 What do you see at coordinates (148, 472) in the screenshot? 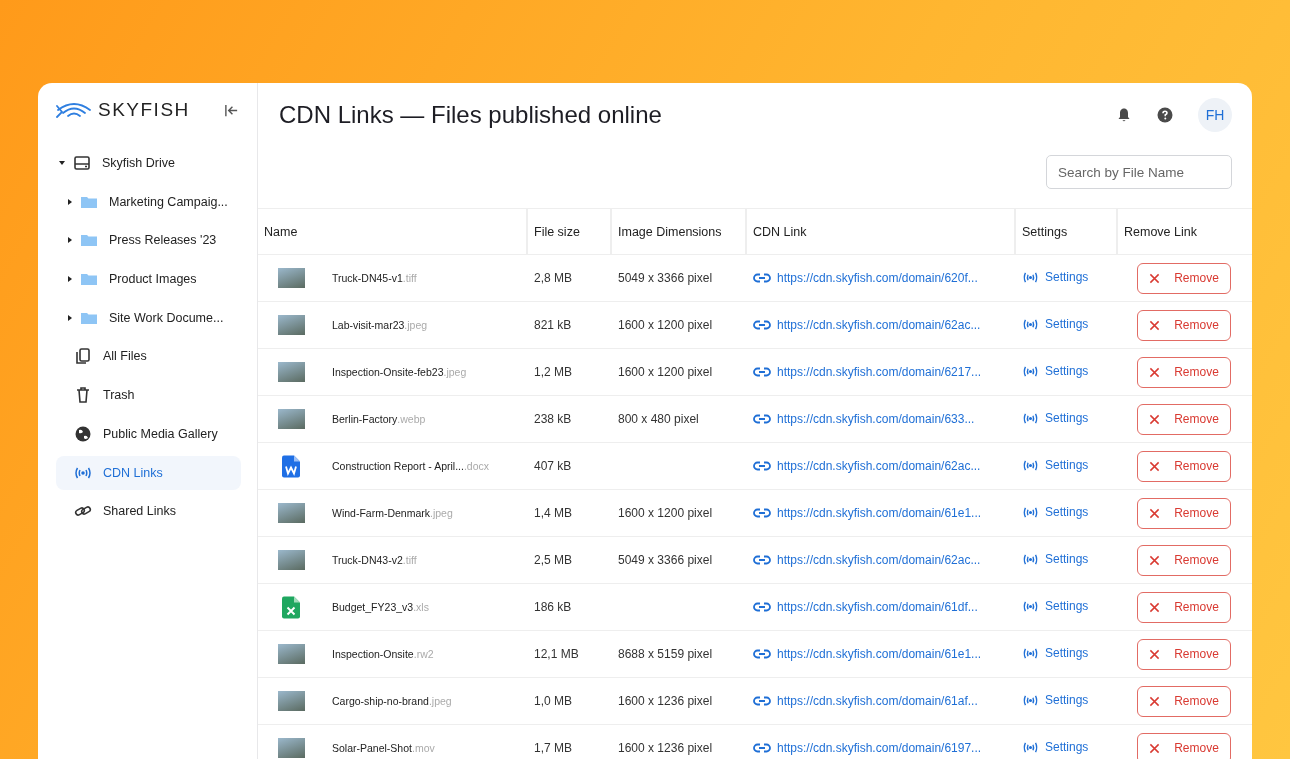
I see `sidebar-item: CDN Links` at bounding box center [148, 472].